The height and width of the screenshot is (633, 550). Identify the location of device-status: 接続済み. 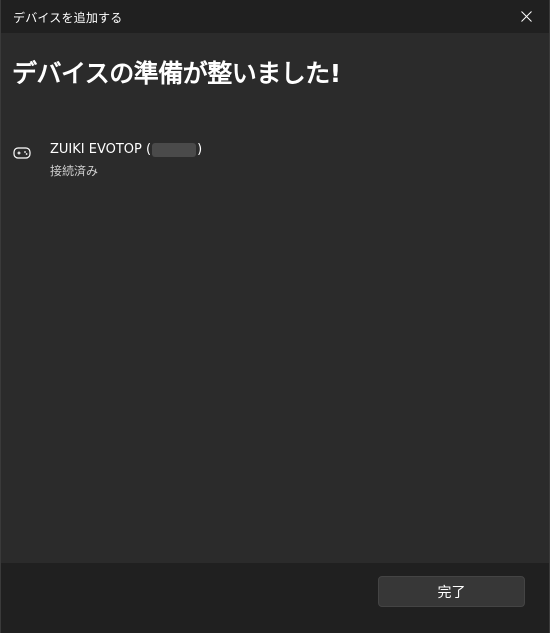
(74, 171).